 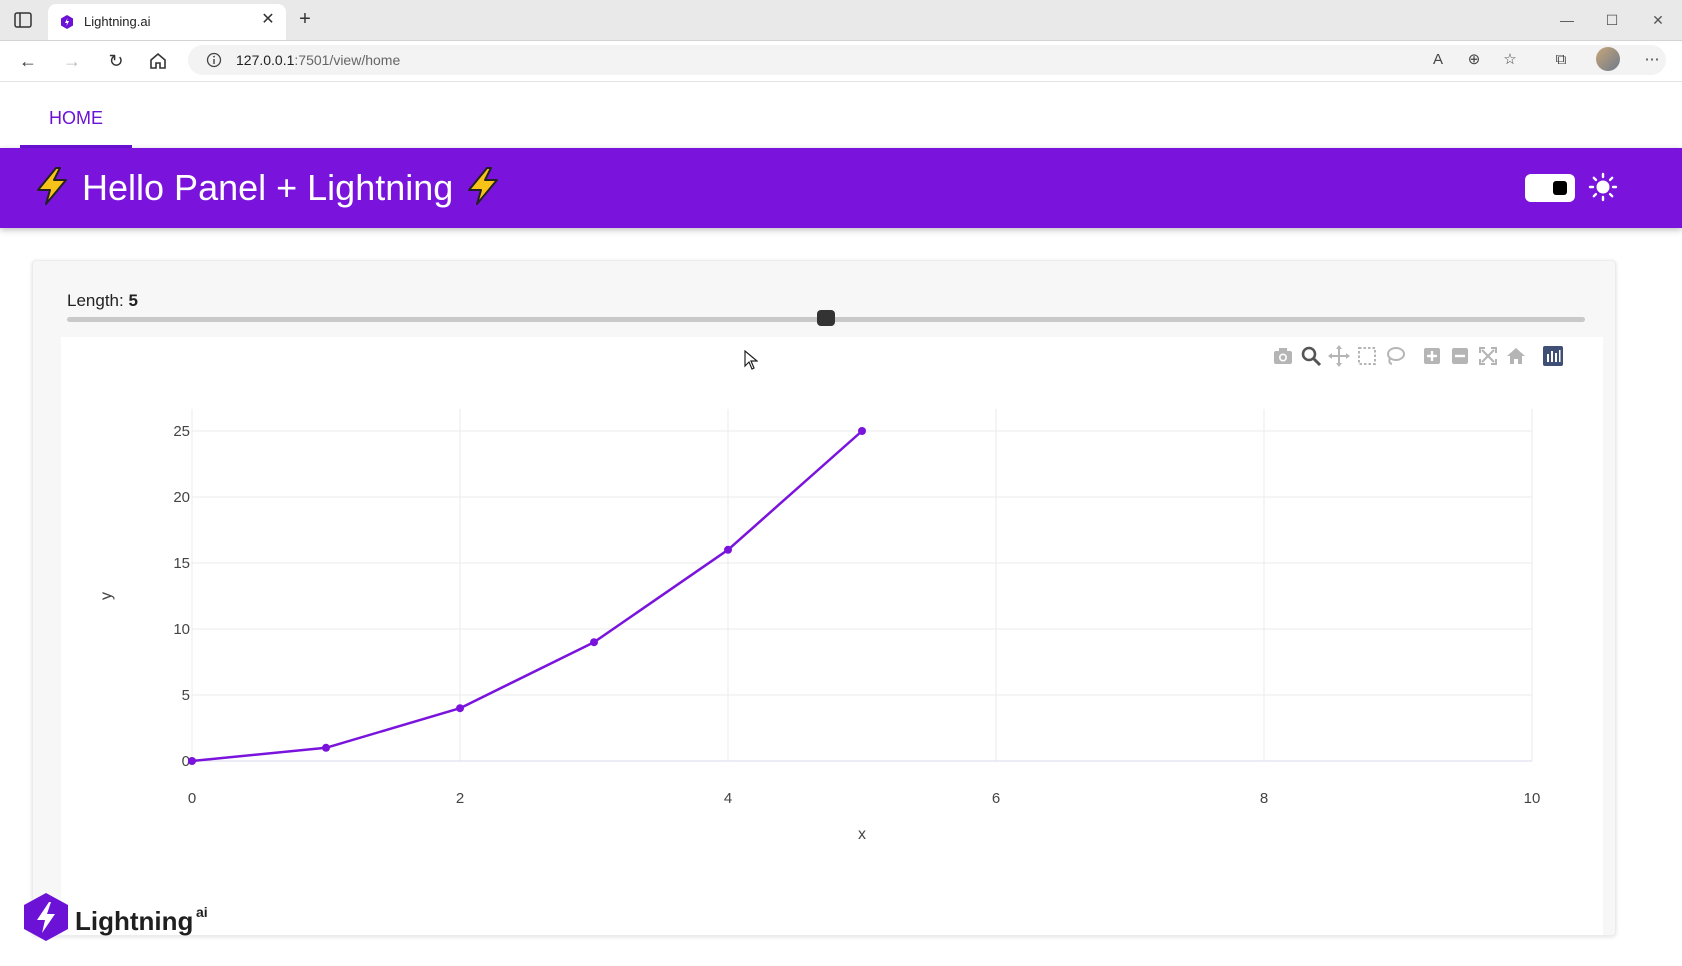 What do you see at coordinates (67, 22) in the screenshot?
I see `lightning-favicon-icon` at bounding box center [67, 22].